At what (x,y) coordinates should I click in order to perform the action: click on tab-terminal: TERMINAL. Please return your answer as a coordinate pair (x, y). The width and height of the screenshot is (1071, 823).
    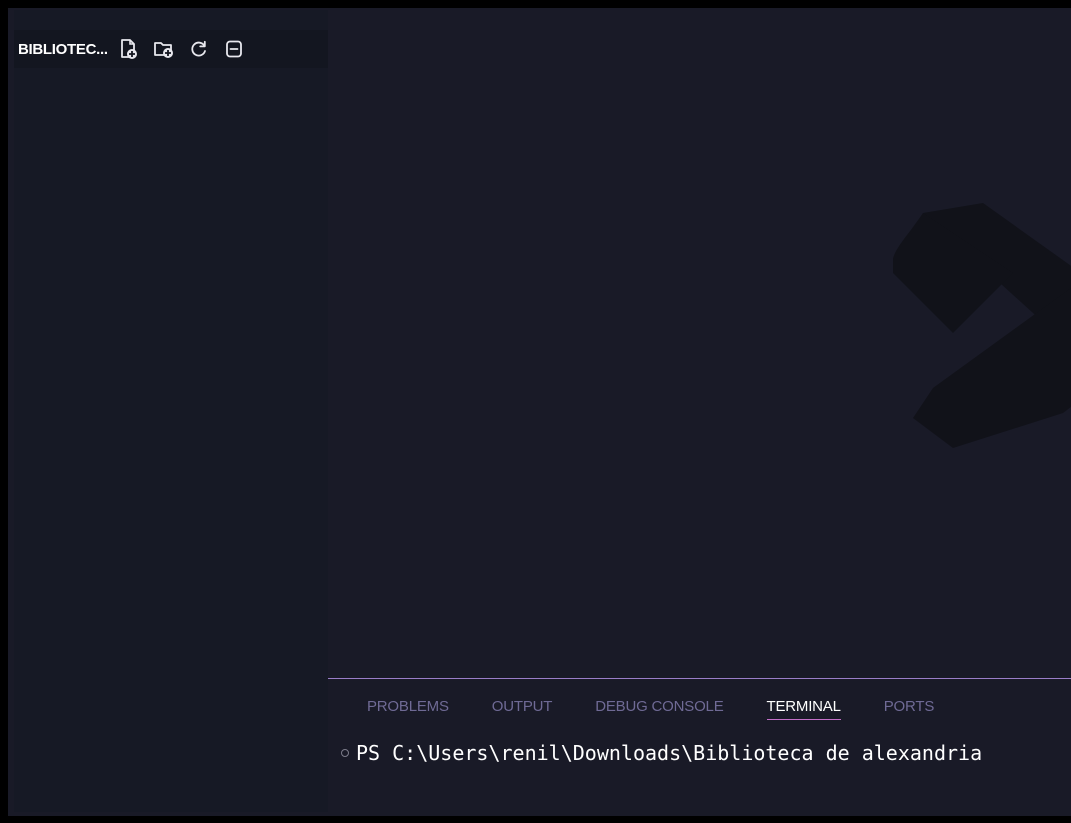
    Looking at the image, I should click on (803, 709).